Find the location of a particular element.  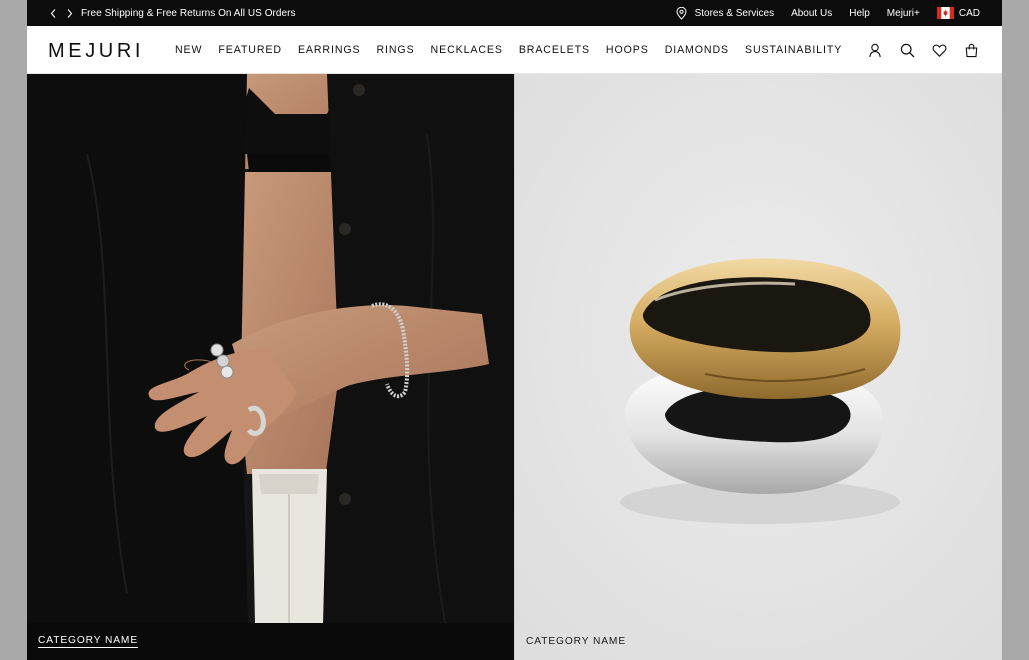

nav-rings: RINGS is located at coordinates (395, 50).